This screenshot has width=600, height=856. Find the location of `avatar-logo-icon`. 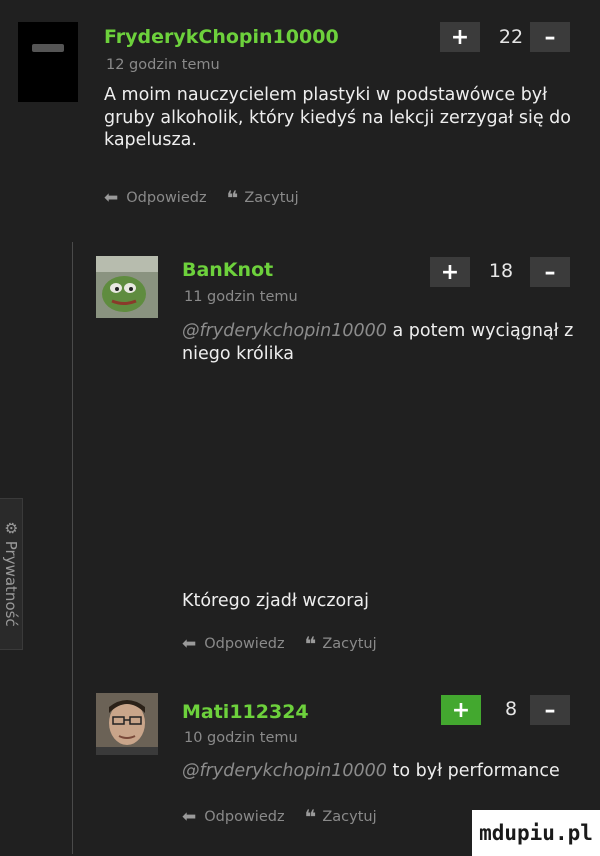

avatar-logo-icon is located at coordinates (48, 48).